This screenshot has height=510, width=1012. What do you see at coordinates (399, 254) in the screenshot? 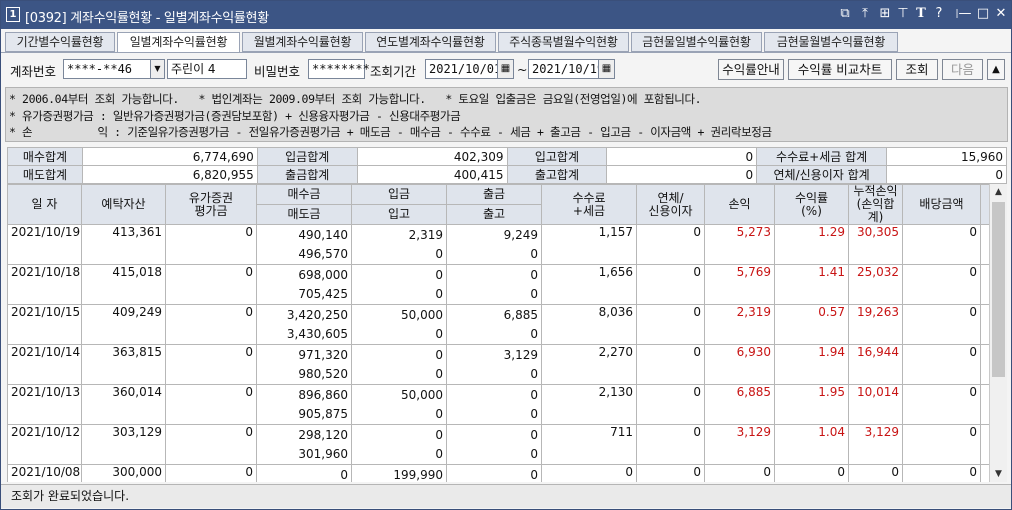
I see `cell-in-stock: 0` at bounding box center [399, 254].